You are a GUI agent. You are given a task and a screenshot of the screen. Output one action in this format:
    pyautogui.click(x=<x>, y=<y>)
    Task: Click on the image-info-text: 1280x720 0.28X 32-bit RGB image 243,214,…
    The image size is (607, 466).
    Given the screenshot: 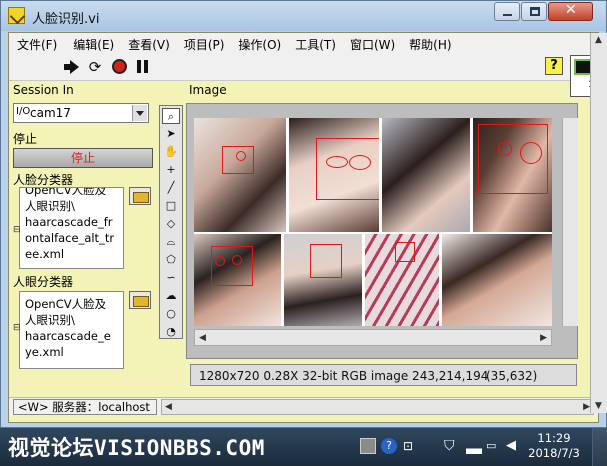 What is the action you would take?
    pyautogui.click(x=344, y=376)
    